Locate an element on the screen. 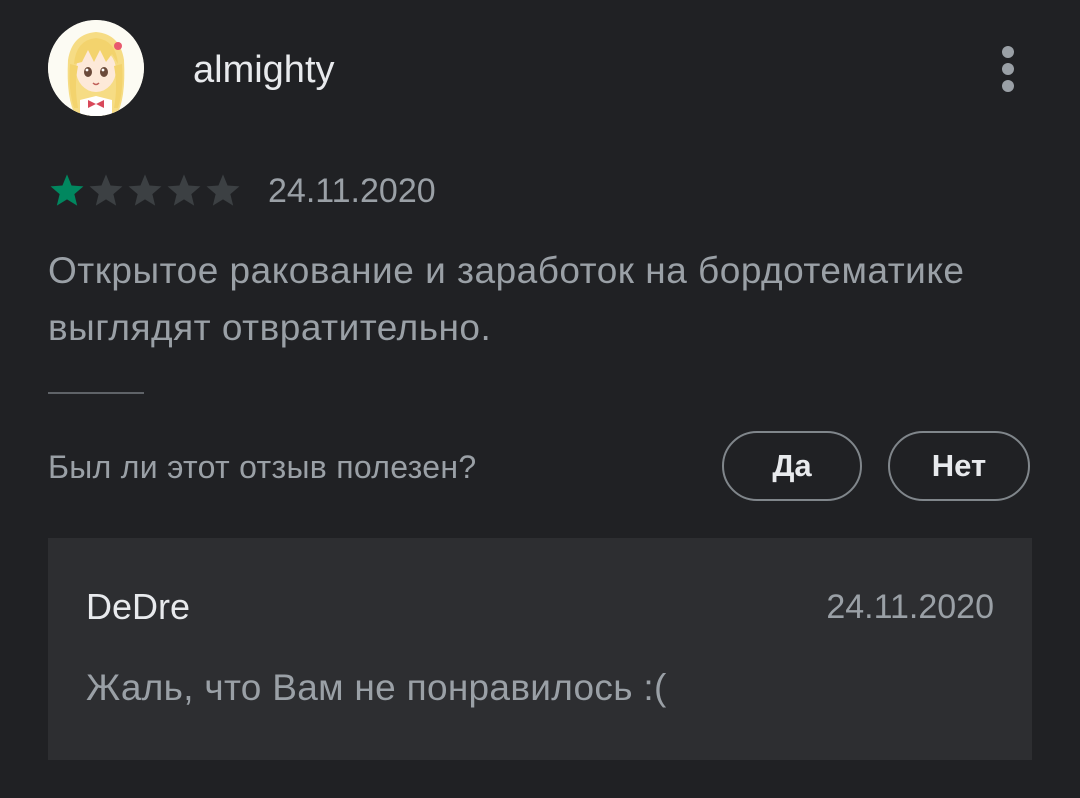 This screenshot has height=798, width=1080. helpful-yes-button: Да is located at coordinates (792, 466).